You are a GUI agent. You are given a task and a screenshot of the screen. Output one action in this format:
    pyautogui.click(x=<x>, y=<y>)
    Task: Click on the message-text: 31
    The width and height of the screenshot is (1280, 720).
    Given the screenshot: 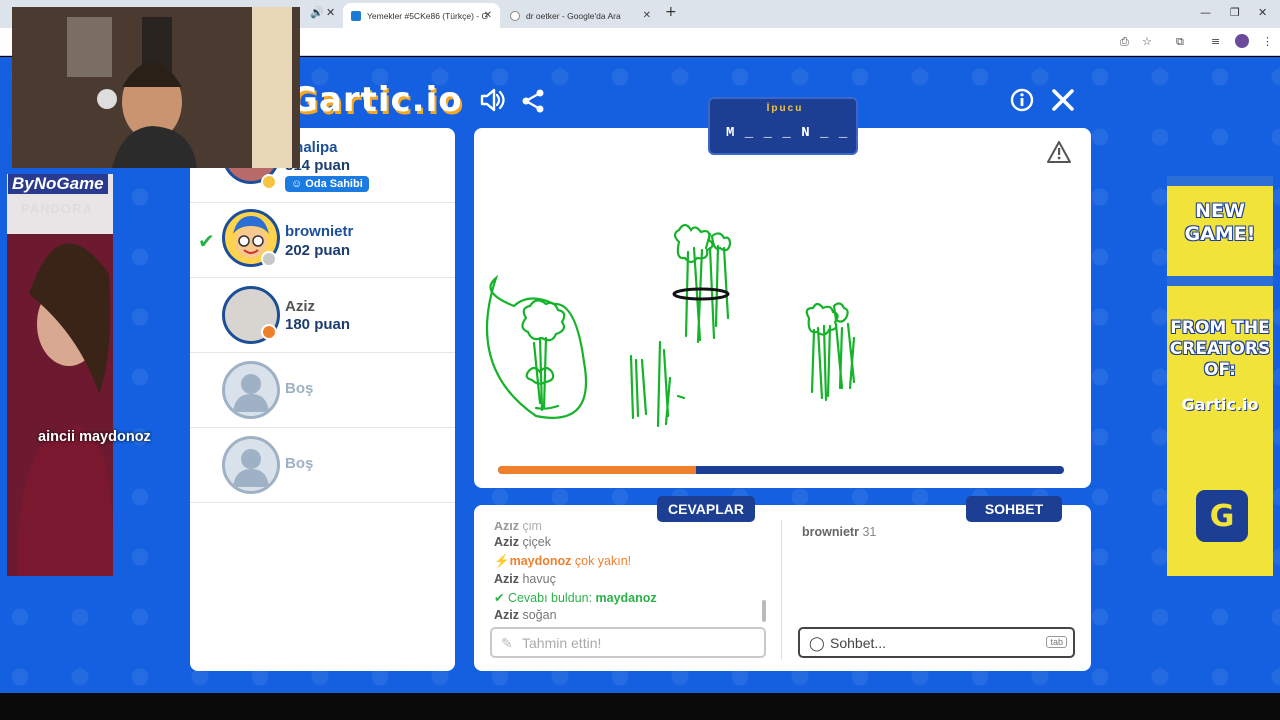 What is the action you would take?
    pyautogui.click(x=869, y=532)
    